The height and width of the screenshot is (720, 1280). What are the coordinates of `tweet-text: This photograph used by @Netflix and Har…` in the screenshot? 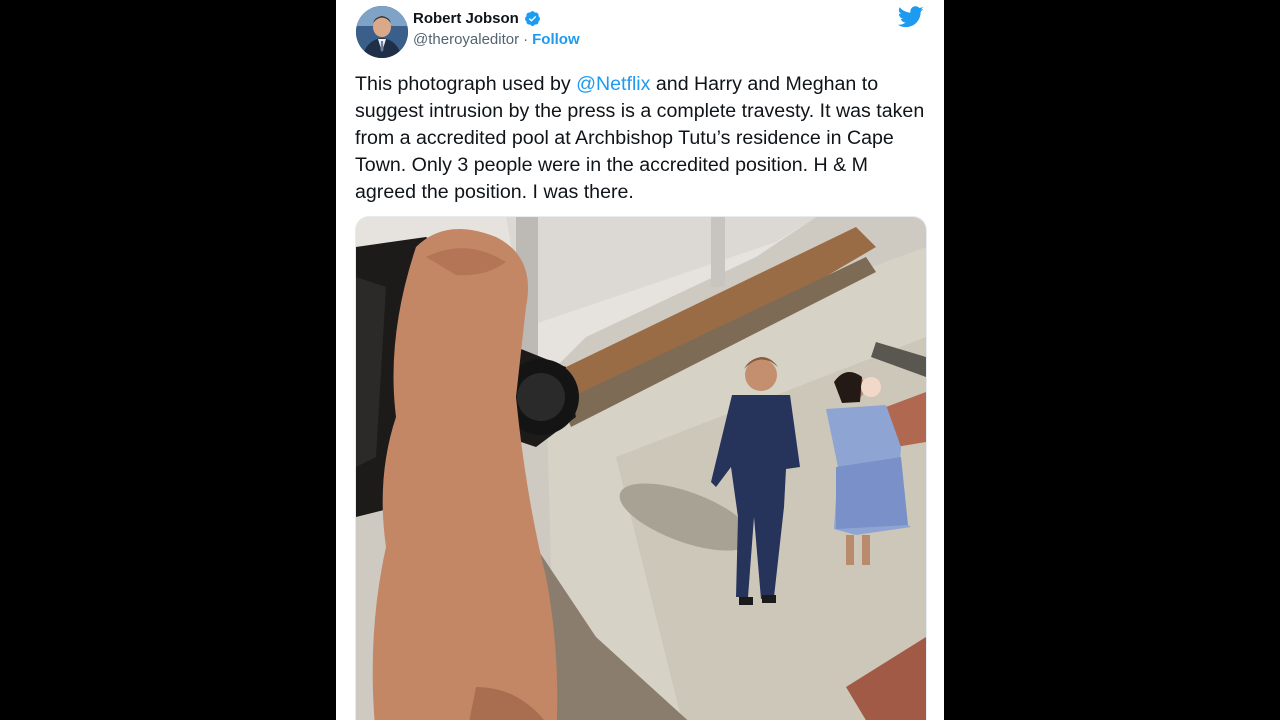 It's located at (642, 138).